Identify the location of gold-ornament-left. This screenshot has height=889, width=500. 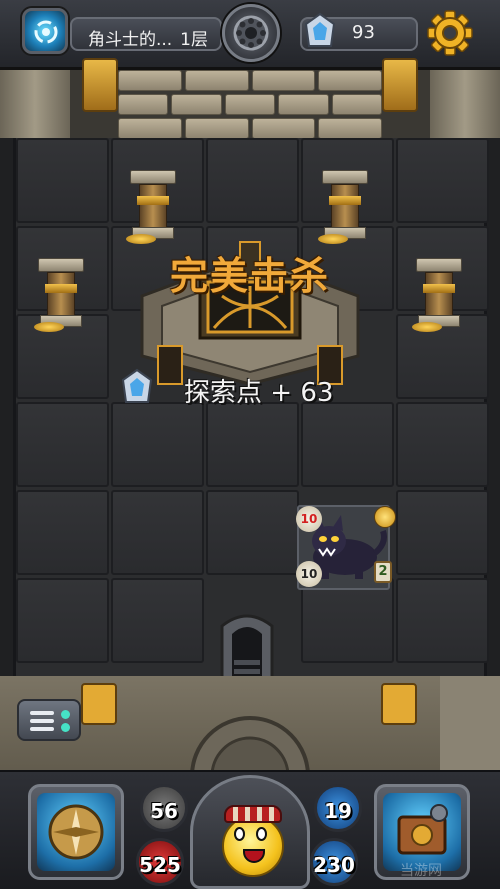
(100, 85).